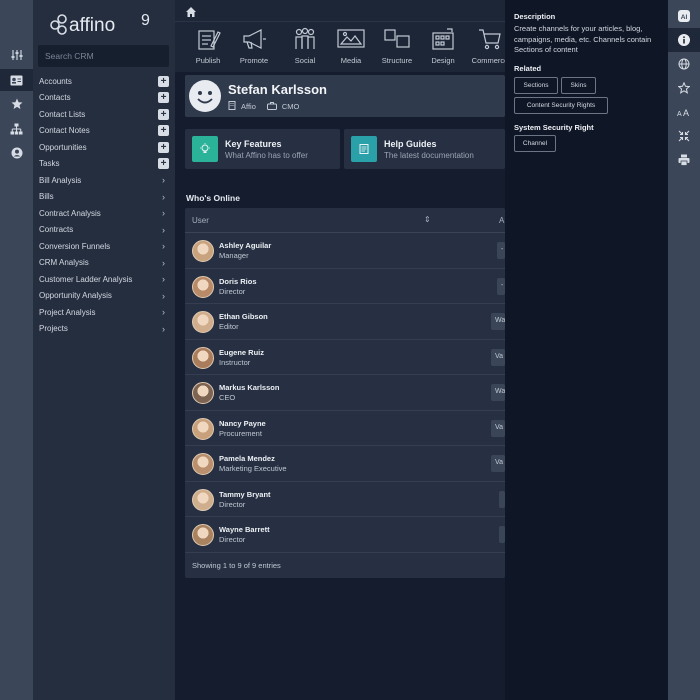  What do you see at coordinates (561, 105) in the screenshot?
I see `tag-content-security-rights: Content Security Rights` at bounding box center [561, 105].